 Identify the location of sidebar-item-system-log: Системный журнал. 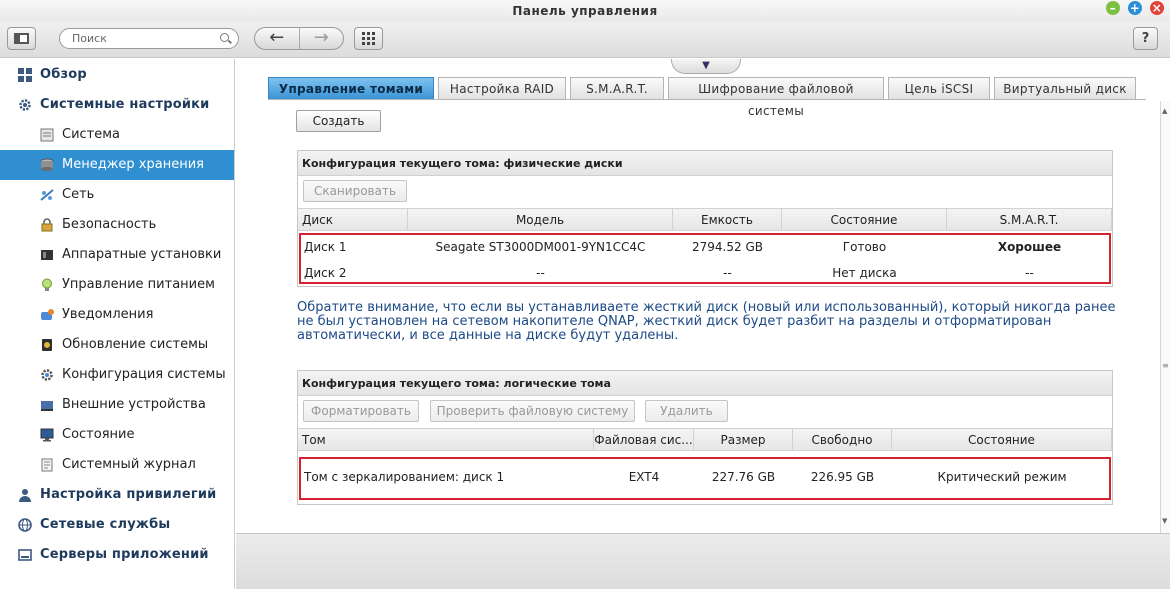
(117, 465).